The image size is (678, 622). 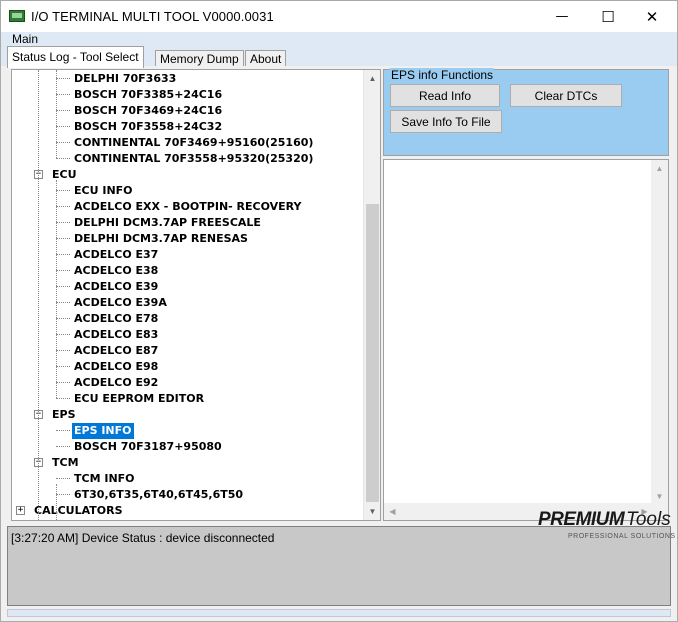 I want to click on tree-item: DELPHI 70F3633, so click(x=125, y=79).